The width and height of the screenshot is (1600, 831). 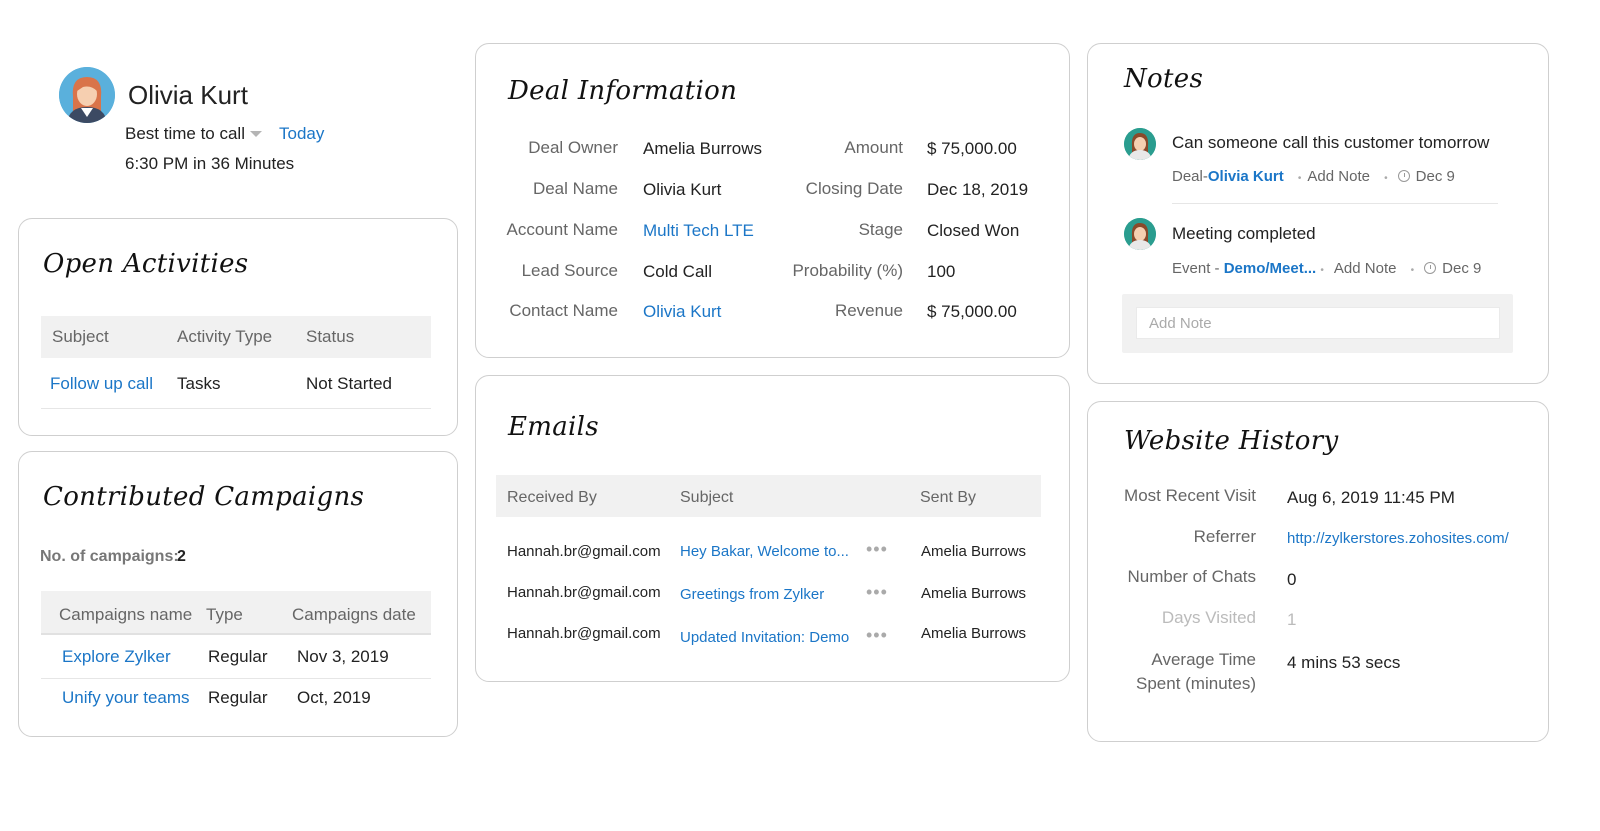 I want to click on call-time: 6:30 PM in 36 Minutes, so click(x=210, y=163).